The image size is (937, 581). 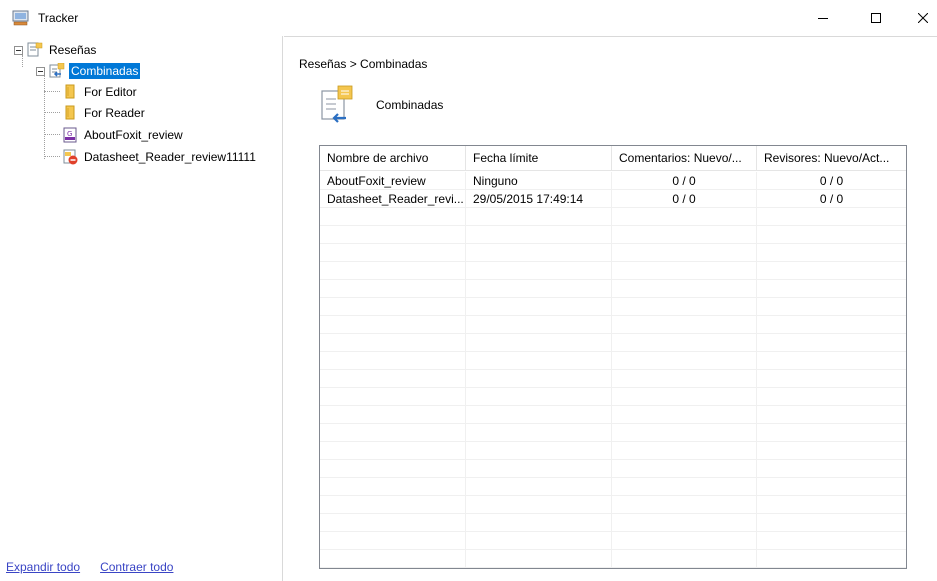 I want to click on tree-item-combinadas: Combinadas, so click(x=88, y=71).